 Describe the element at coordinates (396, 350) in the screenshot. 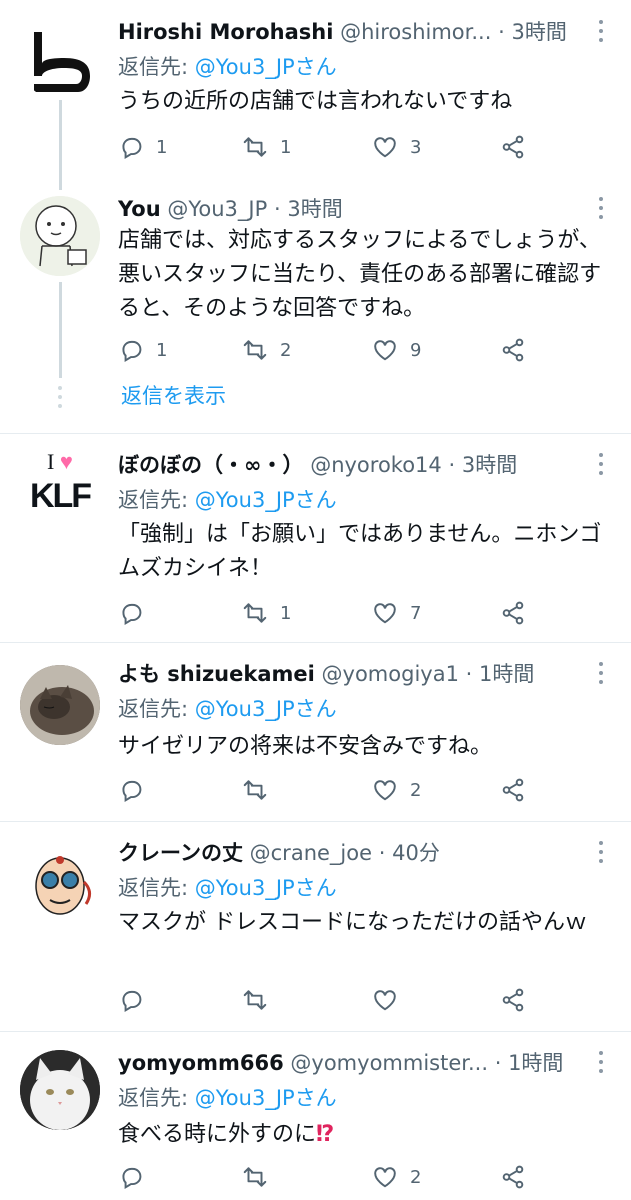

I see `like-button: 9` at that location.